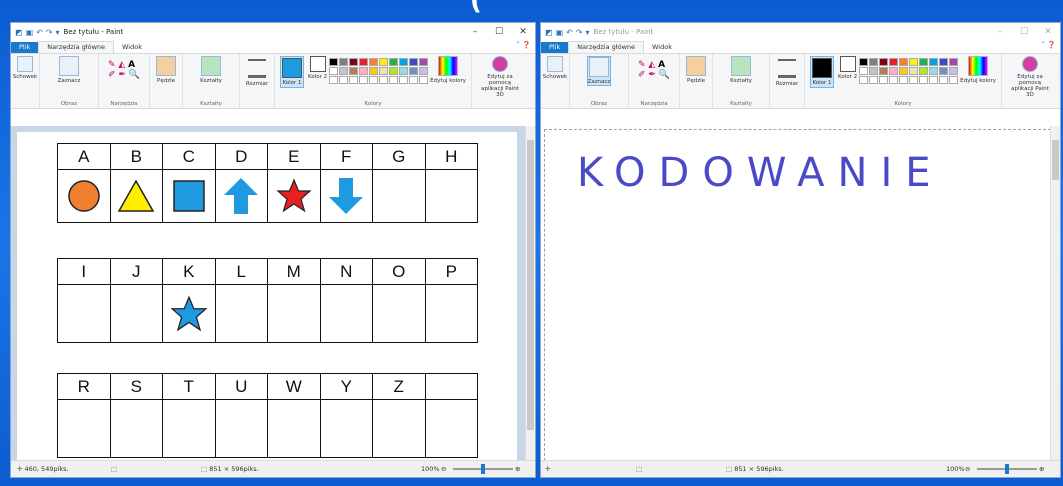  What do you see at coordinates (1055, 293) in the screenshot?
I see `vertical-scrollbar` at bounding box center [1055, 293].